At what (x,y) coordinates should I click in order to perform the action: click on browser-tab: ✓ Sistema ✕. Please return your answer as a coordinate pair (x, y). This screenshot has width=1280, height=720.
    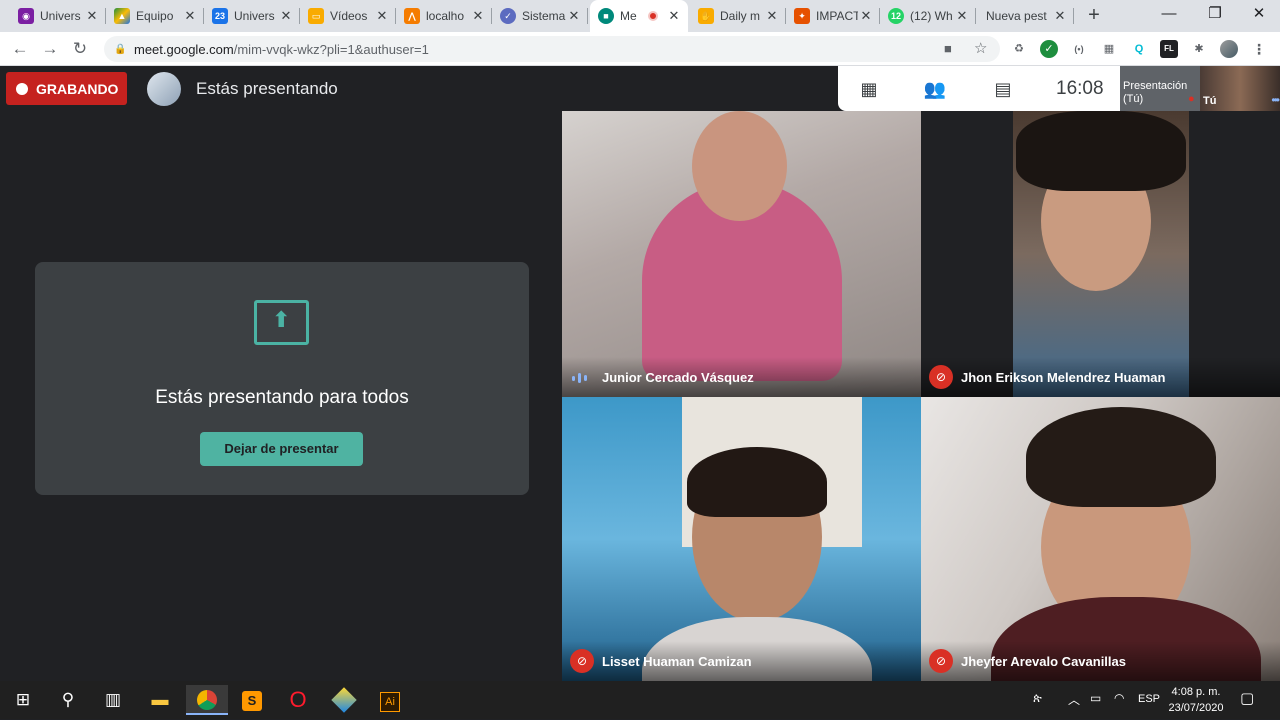
    Looking at the image, I should click on (540, 16).